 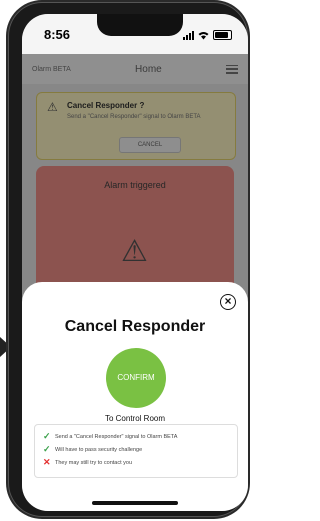 What do you see at coordinates (228, 302) in the screenshot?
I see `close-icon: ×` at bounding box center [228, 302].